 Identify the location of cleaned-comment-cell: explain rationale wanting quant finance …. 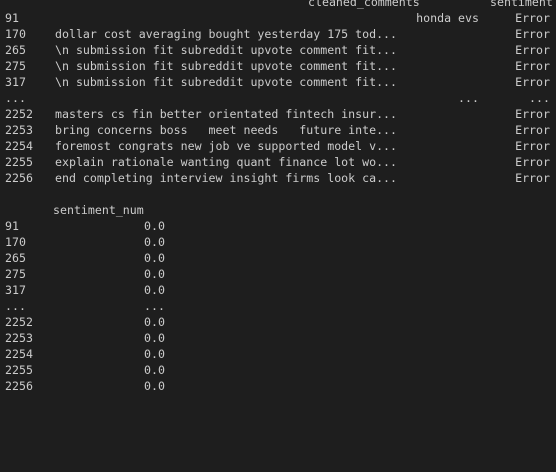
(226, 162).